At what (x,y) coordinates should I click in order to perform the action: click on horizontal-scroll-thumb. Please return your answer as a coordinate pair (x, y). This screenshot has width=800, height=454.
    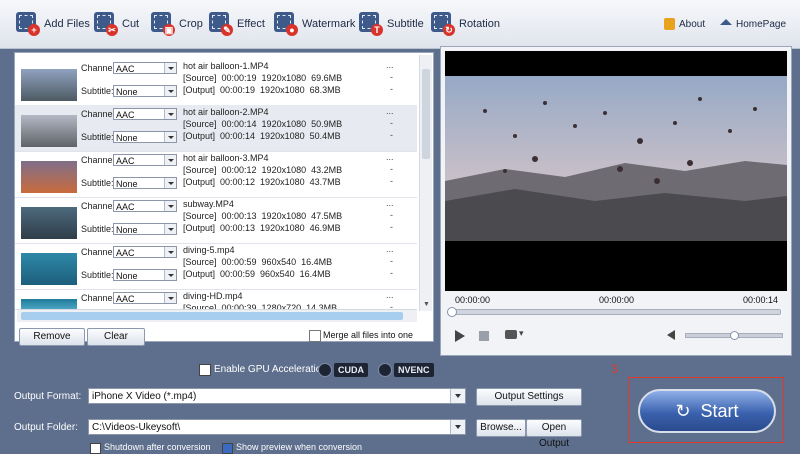
    Looking at the image, I should click on (212, 316).